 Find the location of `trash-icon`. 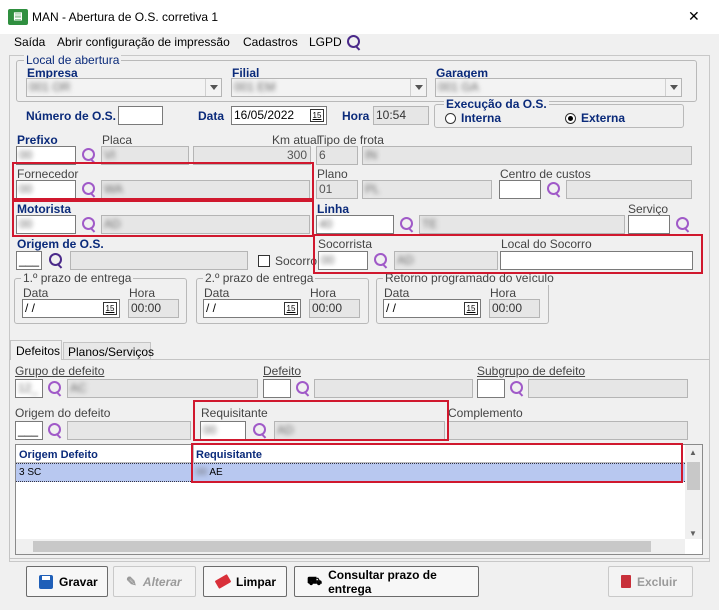

trash-icon is located at coordinates (626, 581).